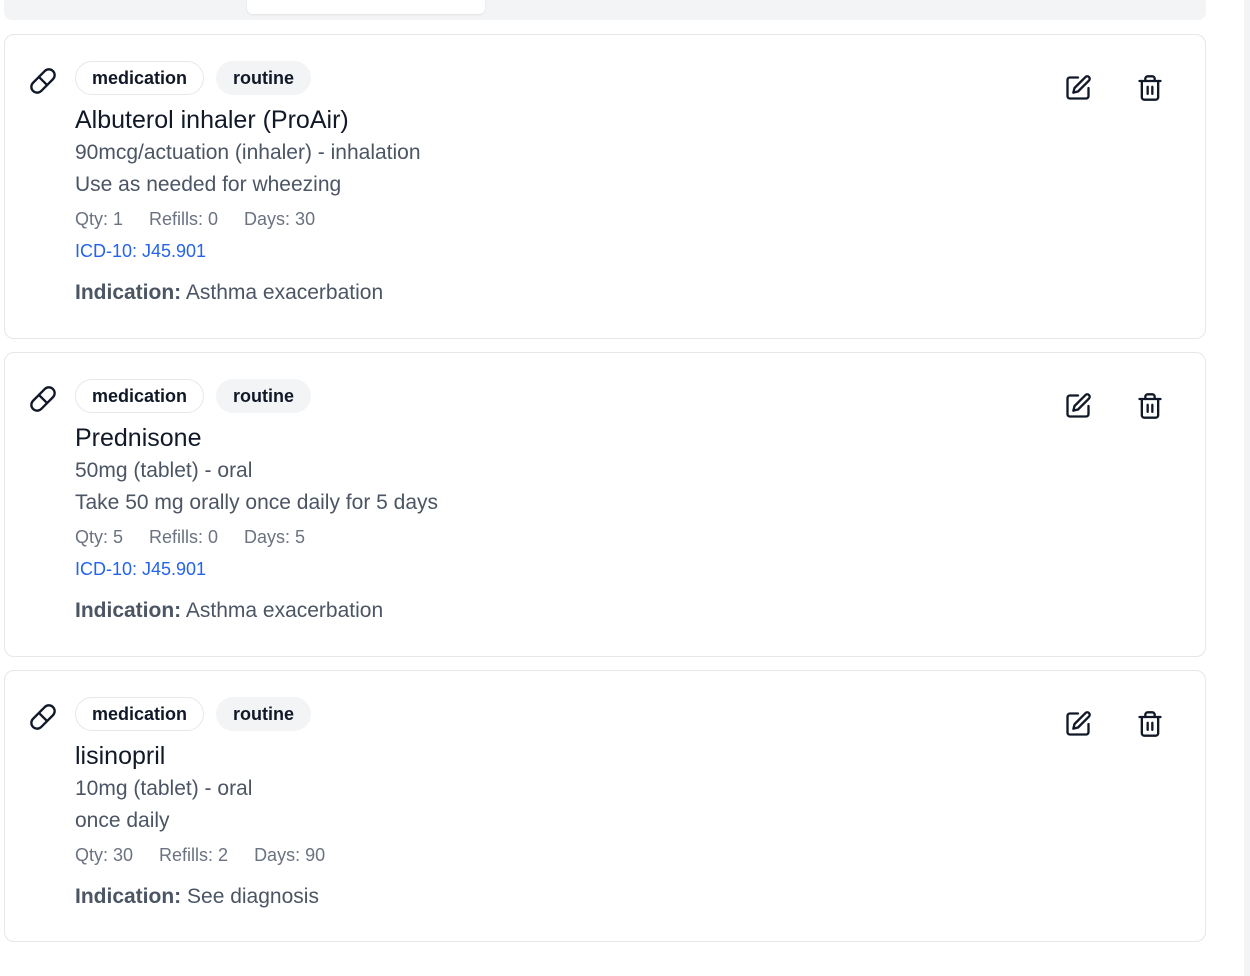 This screenshot has width=1250, height=976. I want to click on days-supply: Days: 30, so click(280, 219).